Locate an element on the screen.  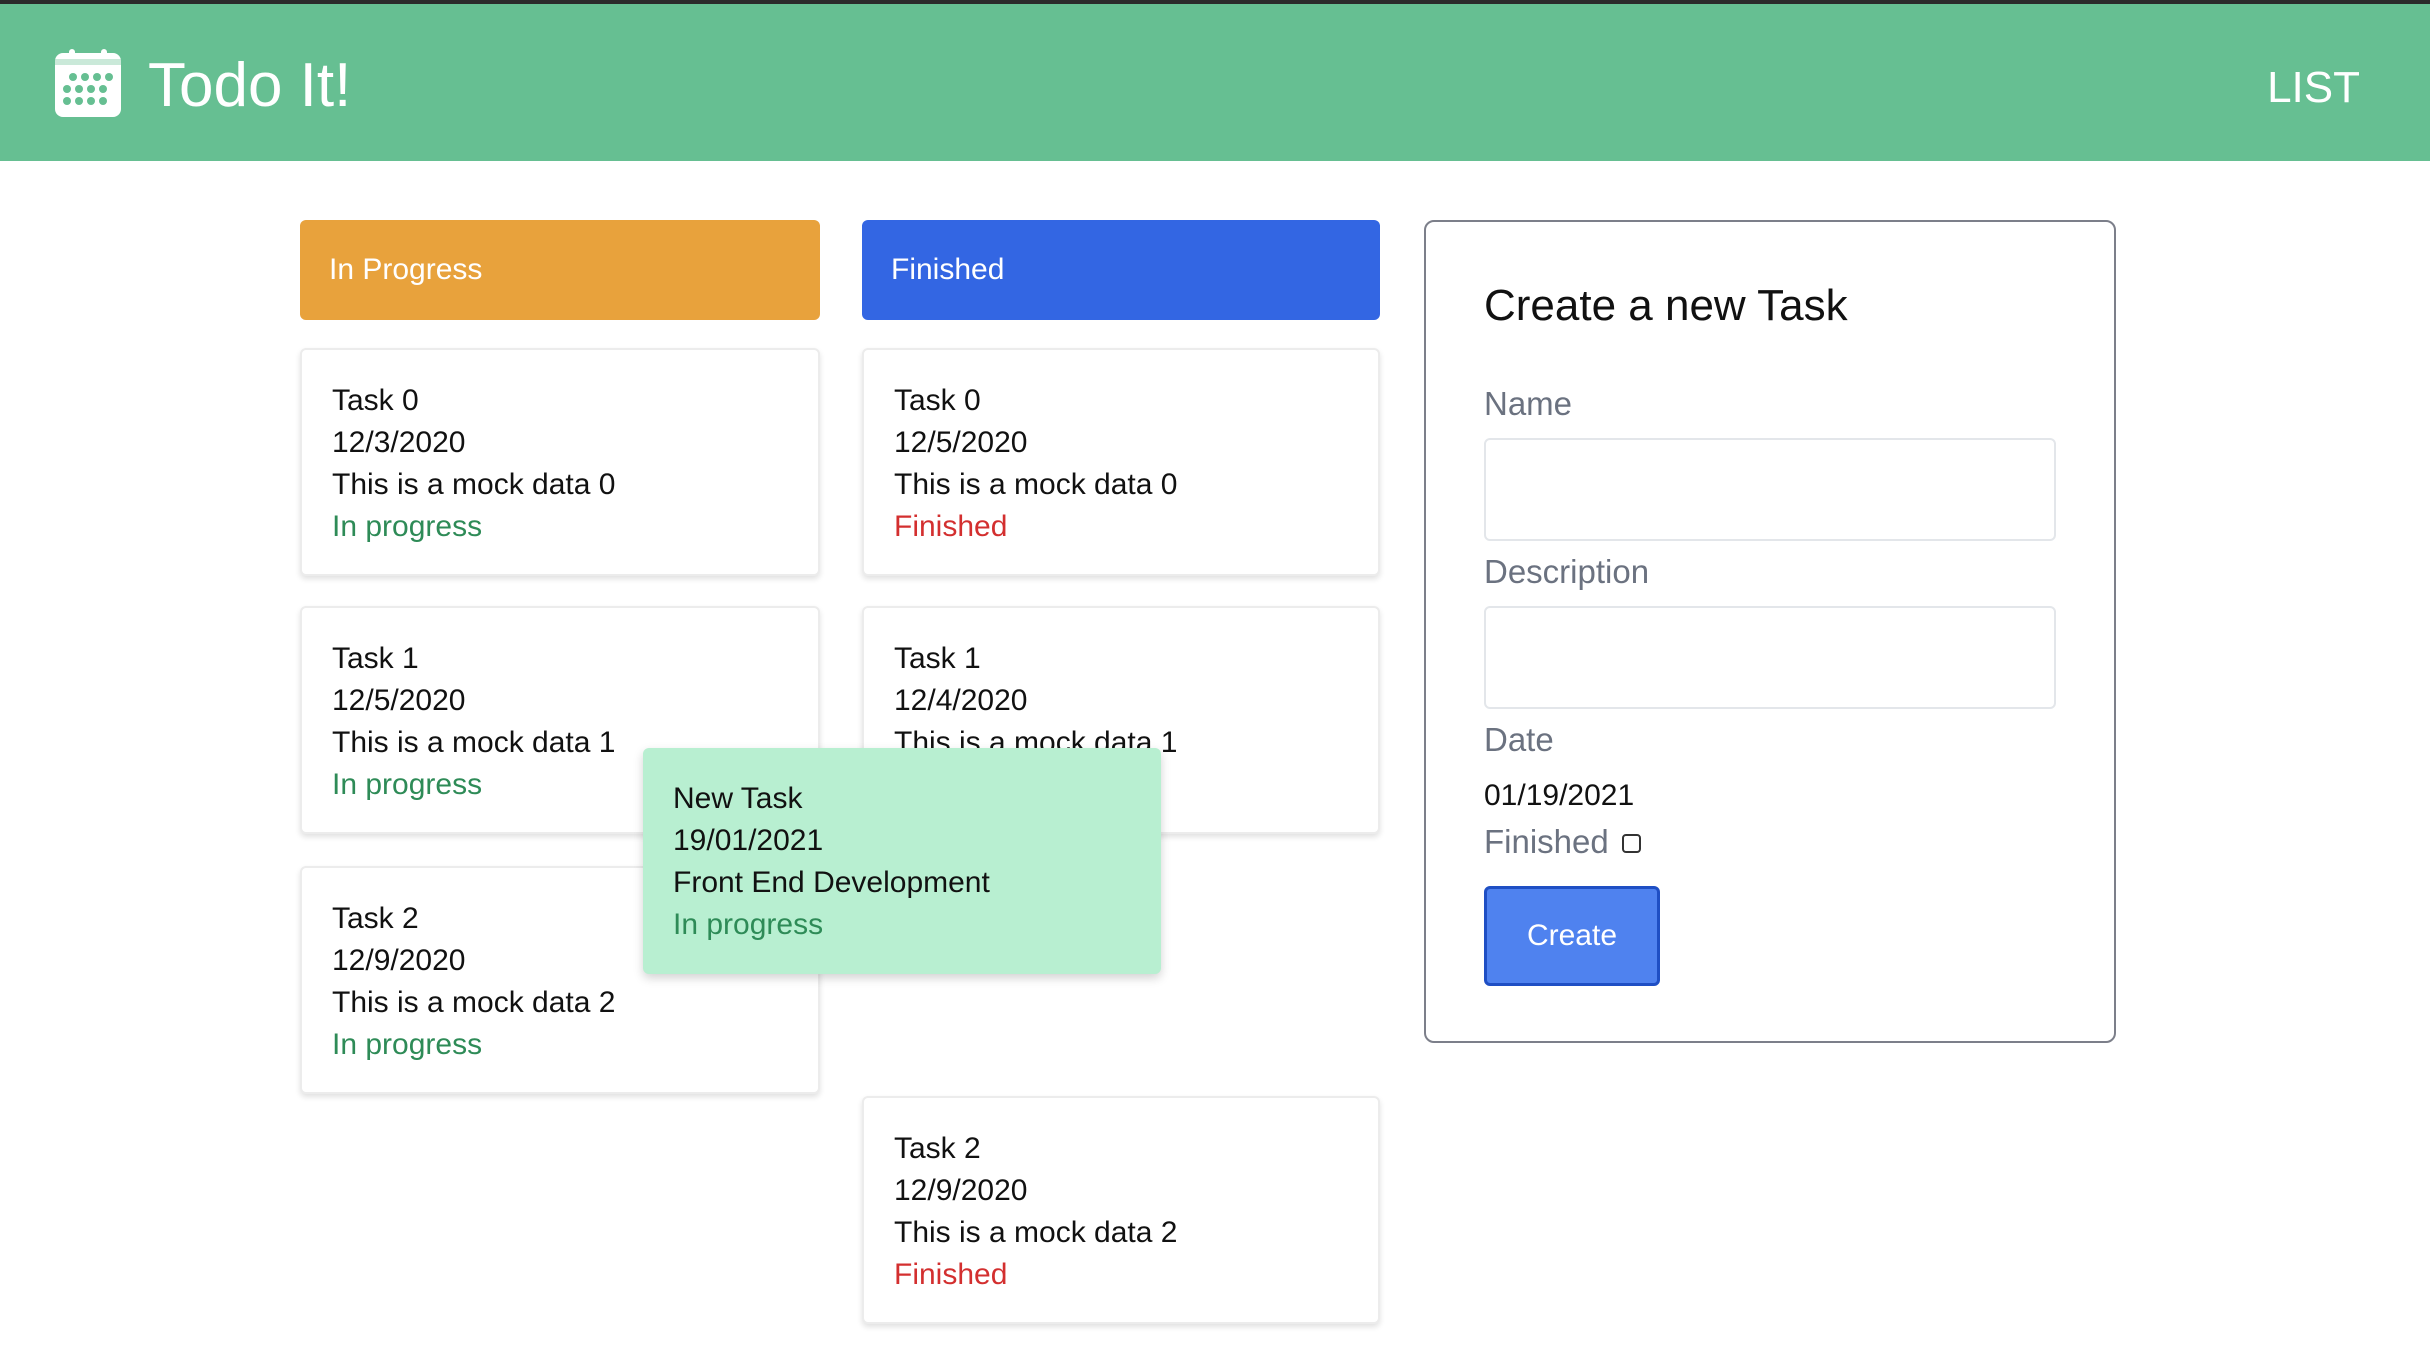
calendar-icon is located at coordinates (88, 83).